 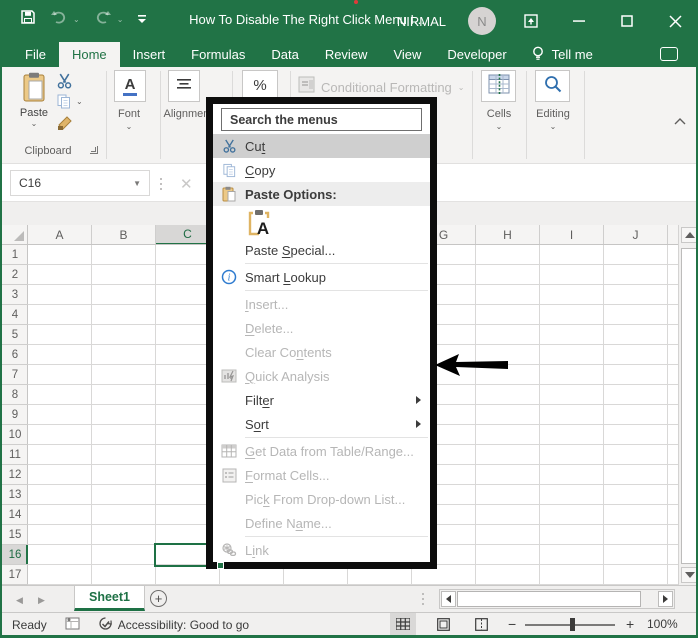 I want to click on row-header-3: 3, so click(x=15, y=295).